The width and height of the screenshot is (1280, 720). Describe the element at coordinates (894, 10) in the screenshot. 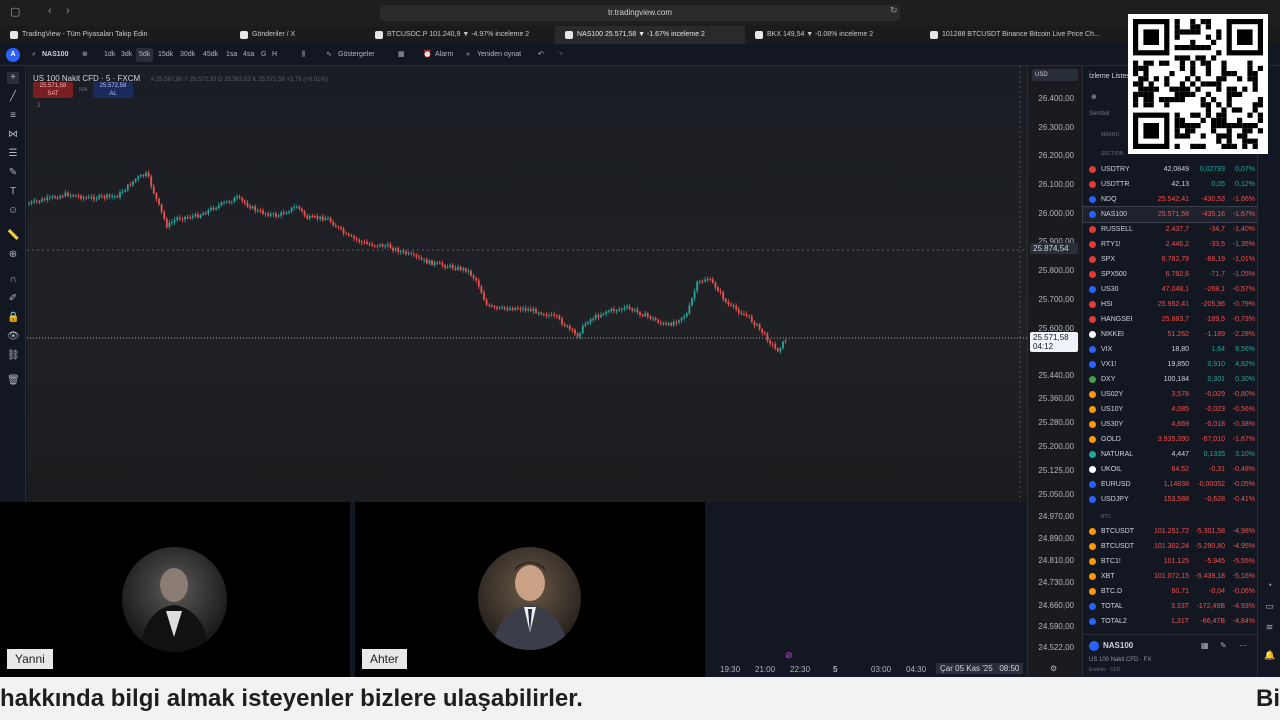

I see `reload-icon: ↻` at that location.